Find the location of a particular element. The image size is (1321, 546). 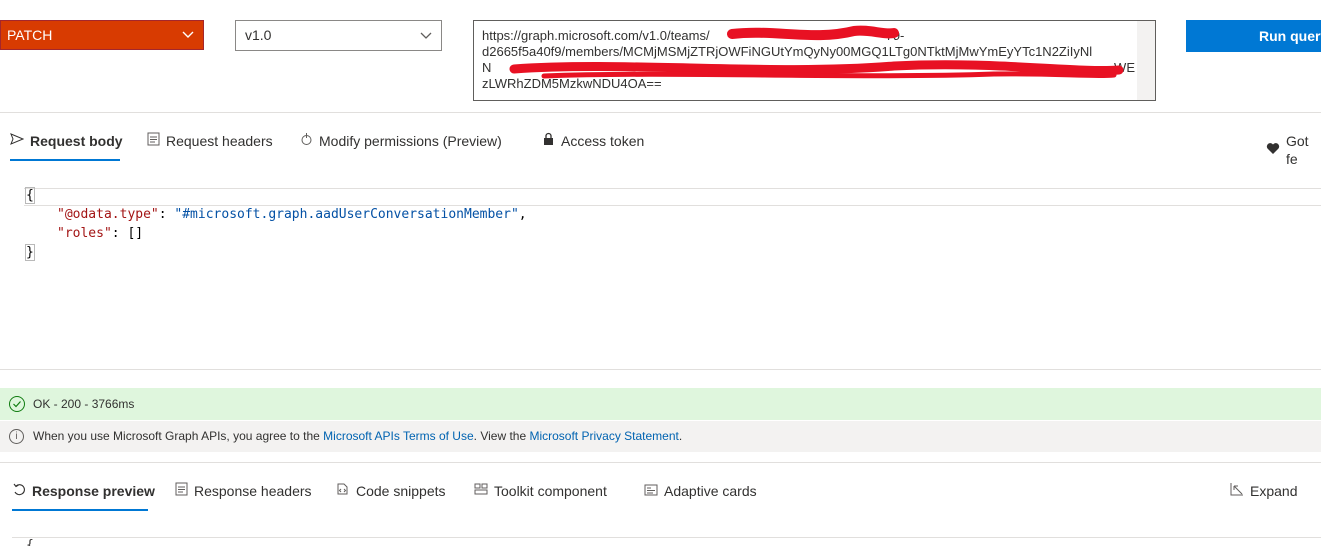

tab-label: Access token is located at coordinates (603, 141).